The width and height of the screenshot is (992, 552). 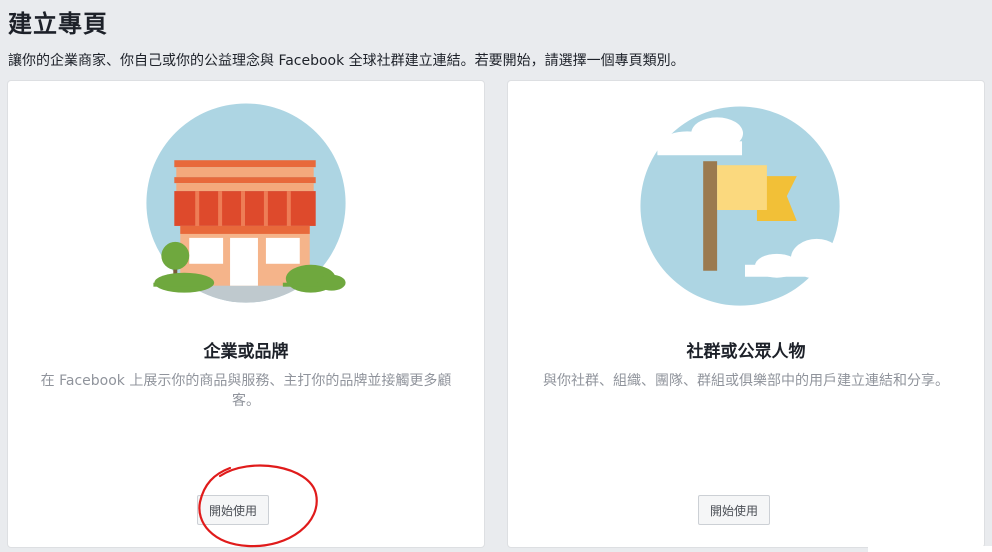 I want to click on business-card-description: 在 Facebook 上展示你的商品與服務、主打你的品牌並接觸更多顧客。, so click(x=246, y=391).